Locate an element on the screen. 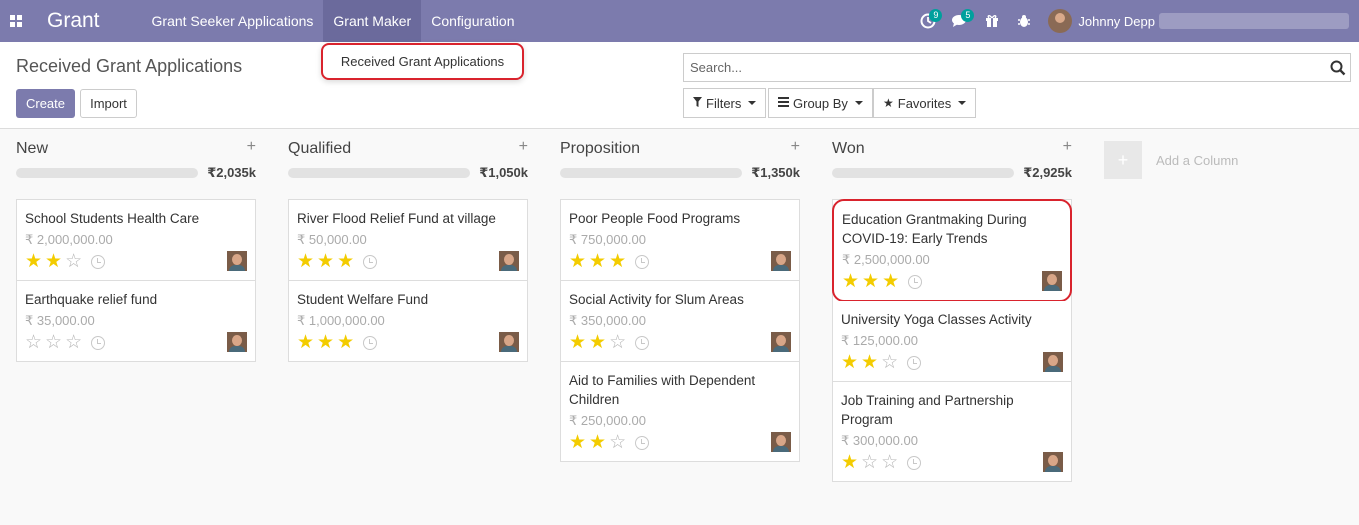 The image size is (1359, 525). favorites-button: ★ Favorites is located at coordinates (925, 103).